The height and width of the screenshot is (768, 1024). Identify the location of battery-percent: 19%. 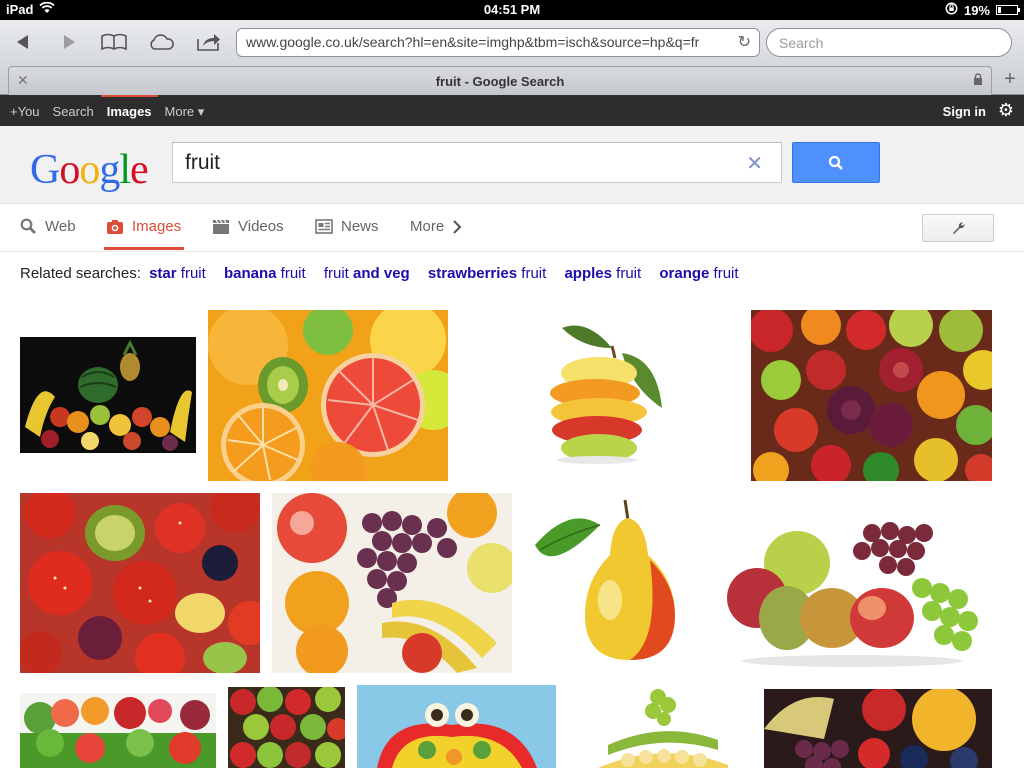
(976, 10).